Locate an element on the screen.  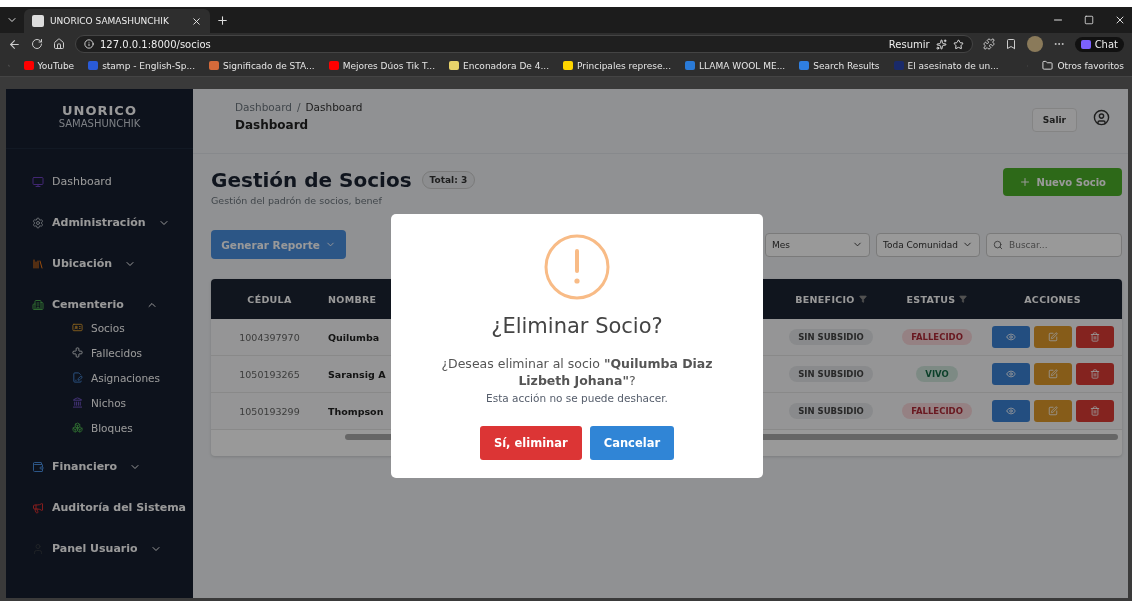
confirm-button: Sí, eliminar is located at coordinates (530, 442).